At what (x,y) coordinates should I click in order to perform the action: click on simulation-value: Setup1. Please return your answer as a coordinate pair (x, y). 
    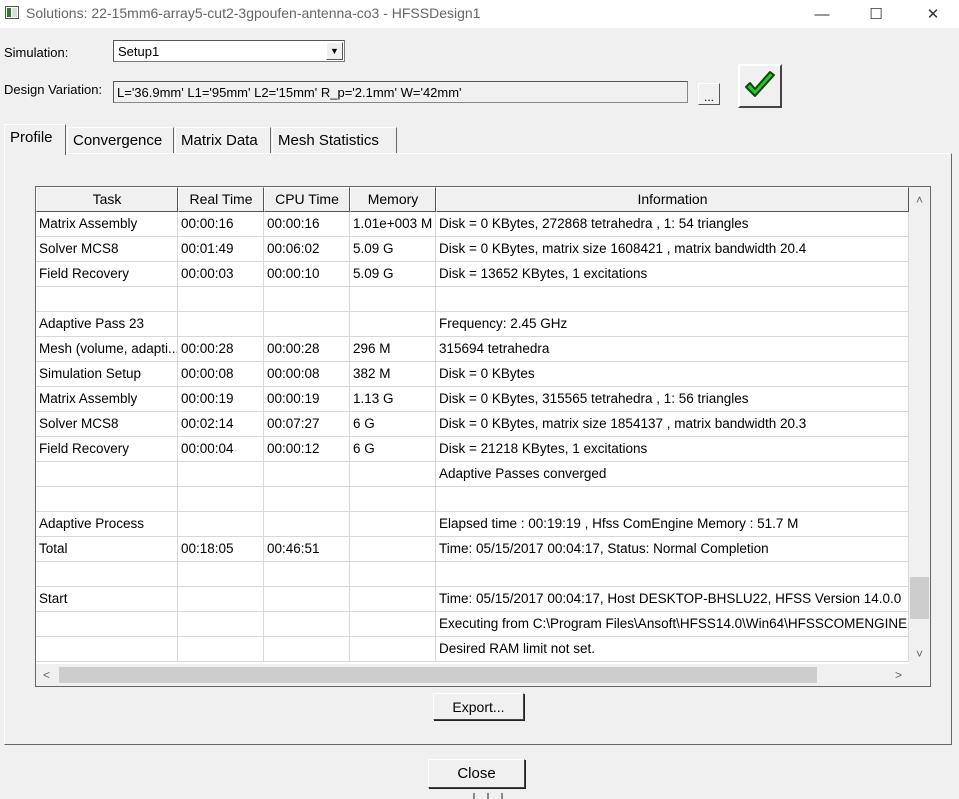
    Looking at the image, I should click on (139, 51).